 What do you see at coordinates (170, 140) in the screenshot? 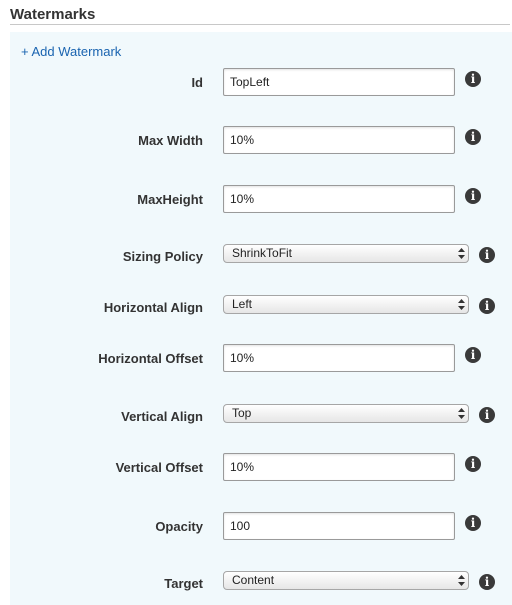
I see `max-width-label: Max Width` at bounding box center [170, 140].